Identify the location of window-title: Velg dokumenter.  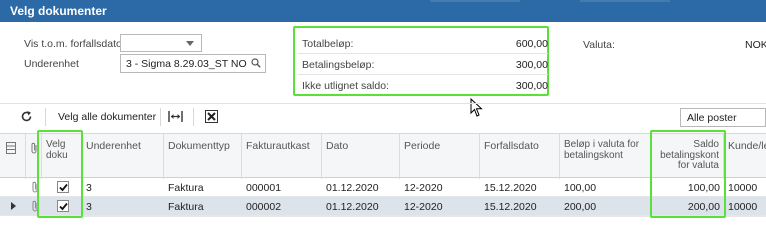
(58, 11).